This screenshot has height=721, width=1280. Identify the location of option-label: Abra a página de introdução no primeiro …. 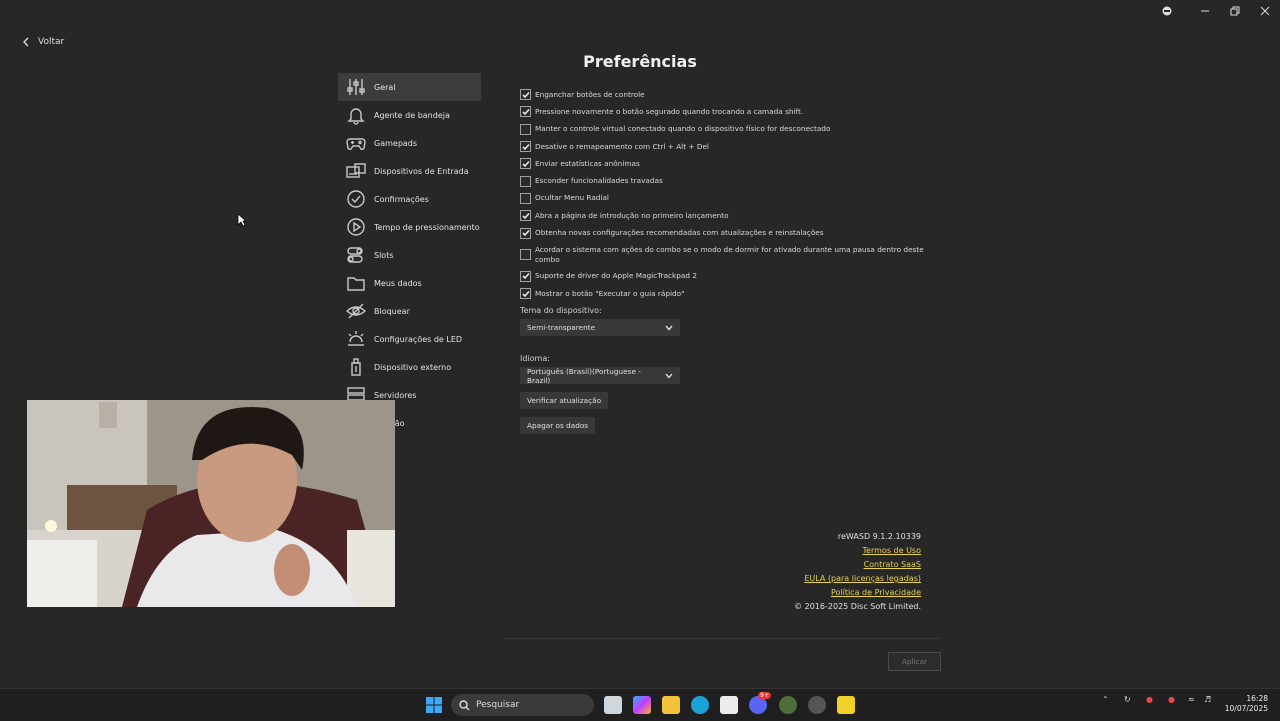
(632, 215).